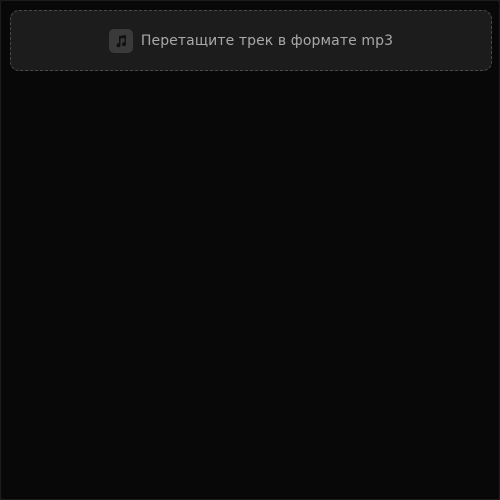  I want to click on mp3-drop-zone: Перетащите трек в формате mp3, so click(251, 40).